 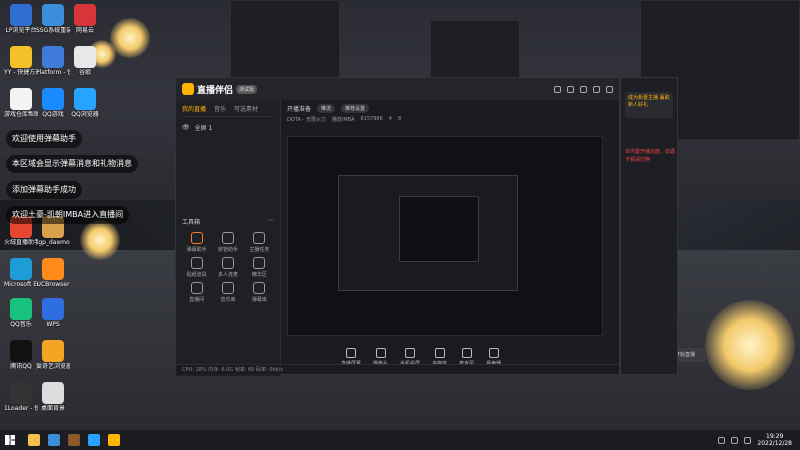 I want to click on volume-icon, so click(x=735, y=440).